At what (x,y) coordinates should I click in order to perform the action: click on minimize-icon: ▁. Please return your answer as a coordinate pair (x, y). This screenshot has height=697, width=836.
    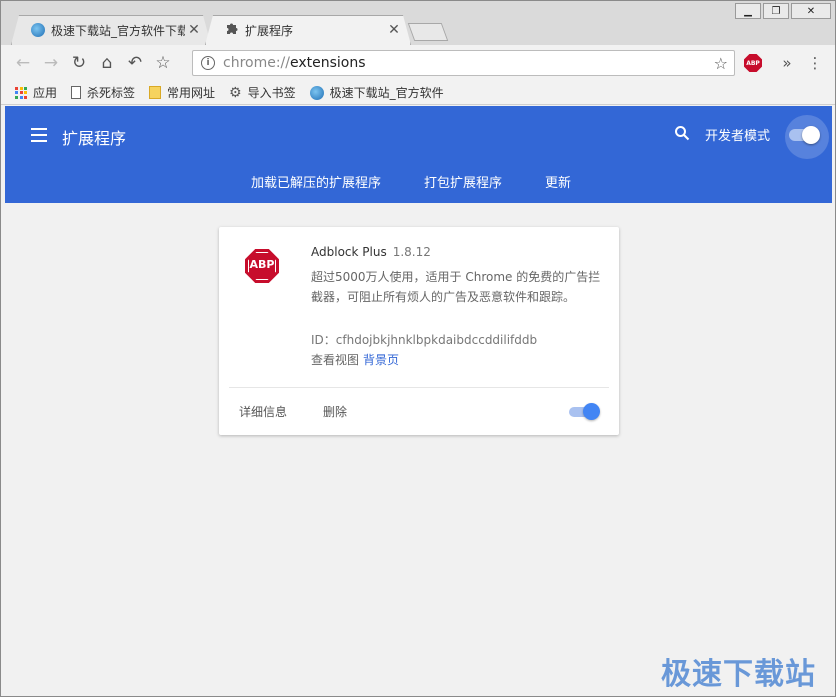
    Looking at the image, I should click on (748, 11).